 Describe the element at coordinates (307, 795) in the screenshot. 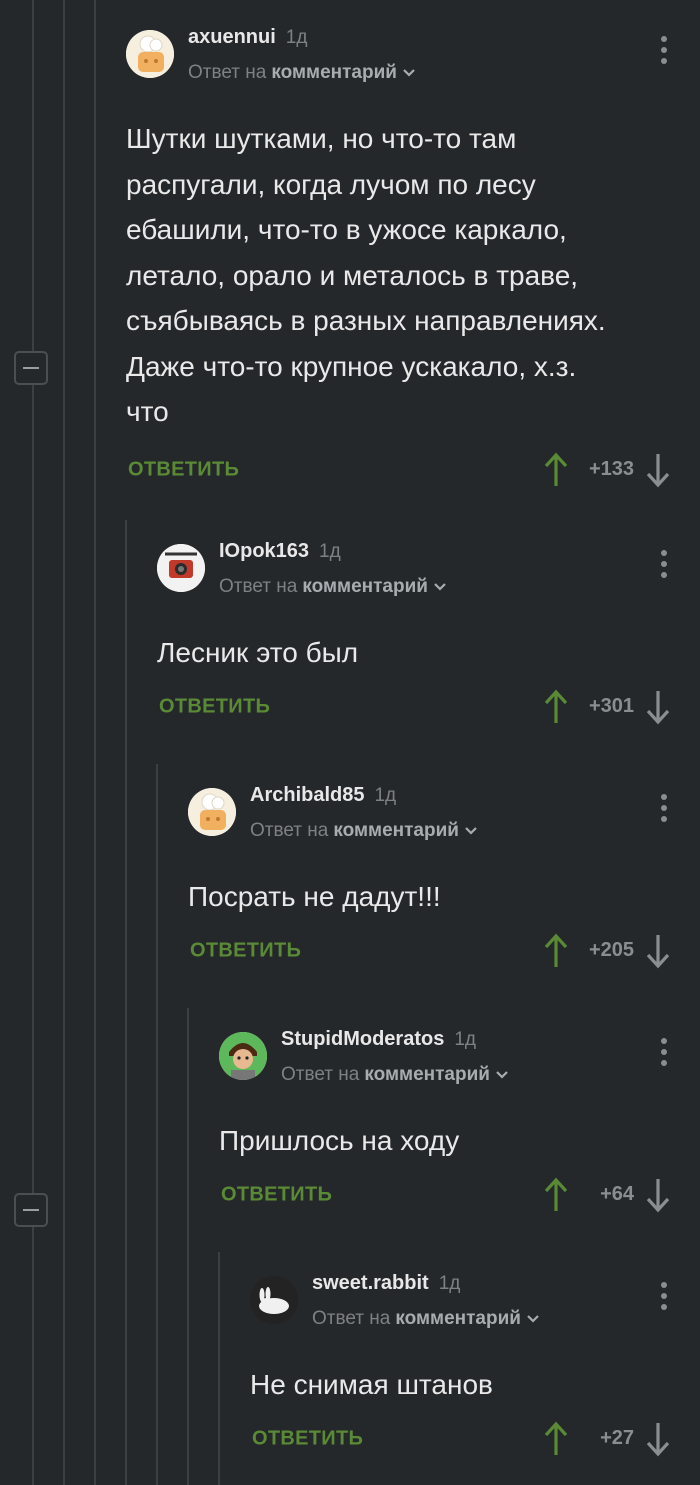

I see `username: Archibald85` at that location.